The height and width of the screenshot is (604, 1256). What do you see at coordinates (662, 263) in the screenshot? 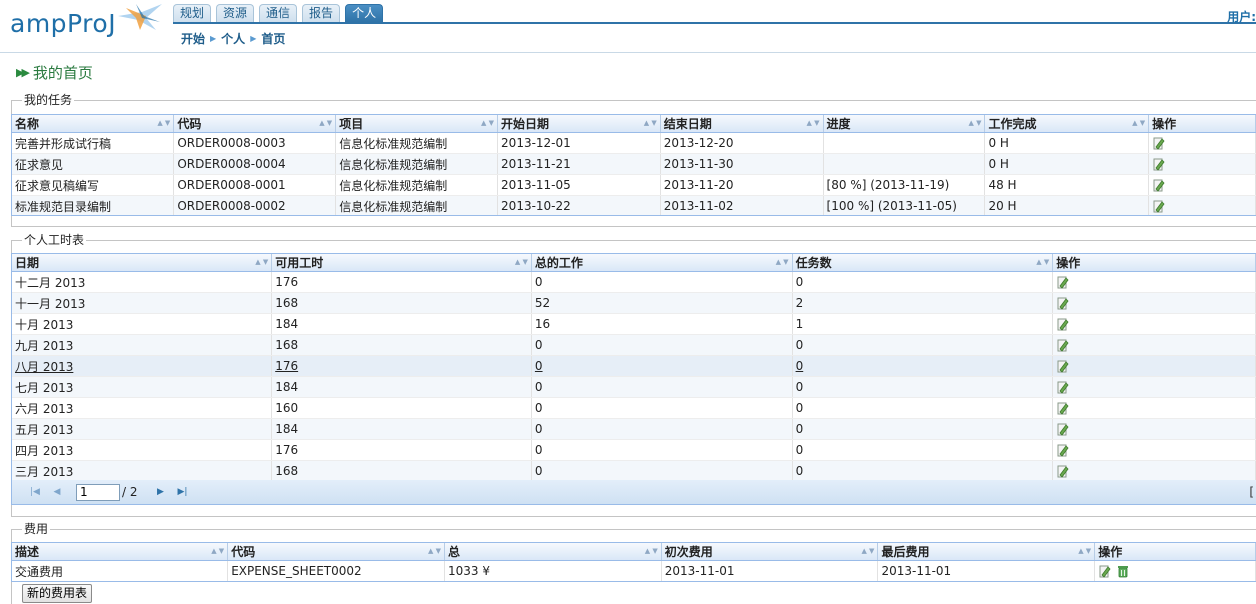
I see `column-header: 总的工作 ▲ ▼` at bounding box center [662, 263].